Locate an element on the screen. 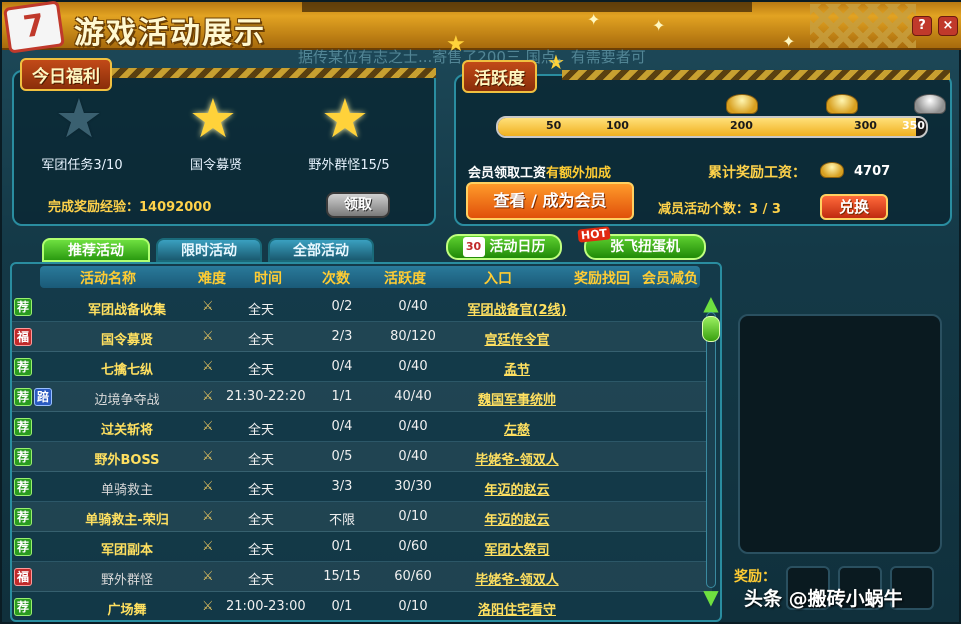 This screenshot has width=961, height=624. activity-count: 0/5 is located at coordinates (342, 456).